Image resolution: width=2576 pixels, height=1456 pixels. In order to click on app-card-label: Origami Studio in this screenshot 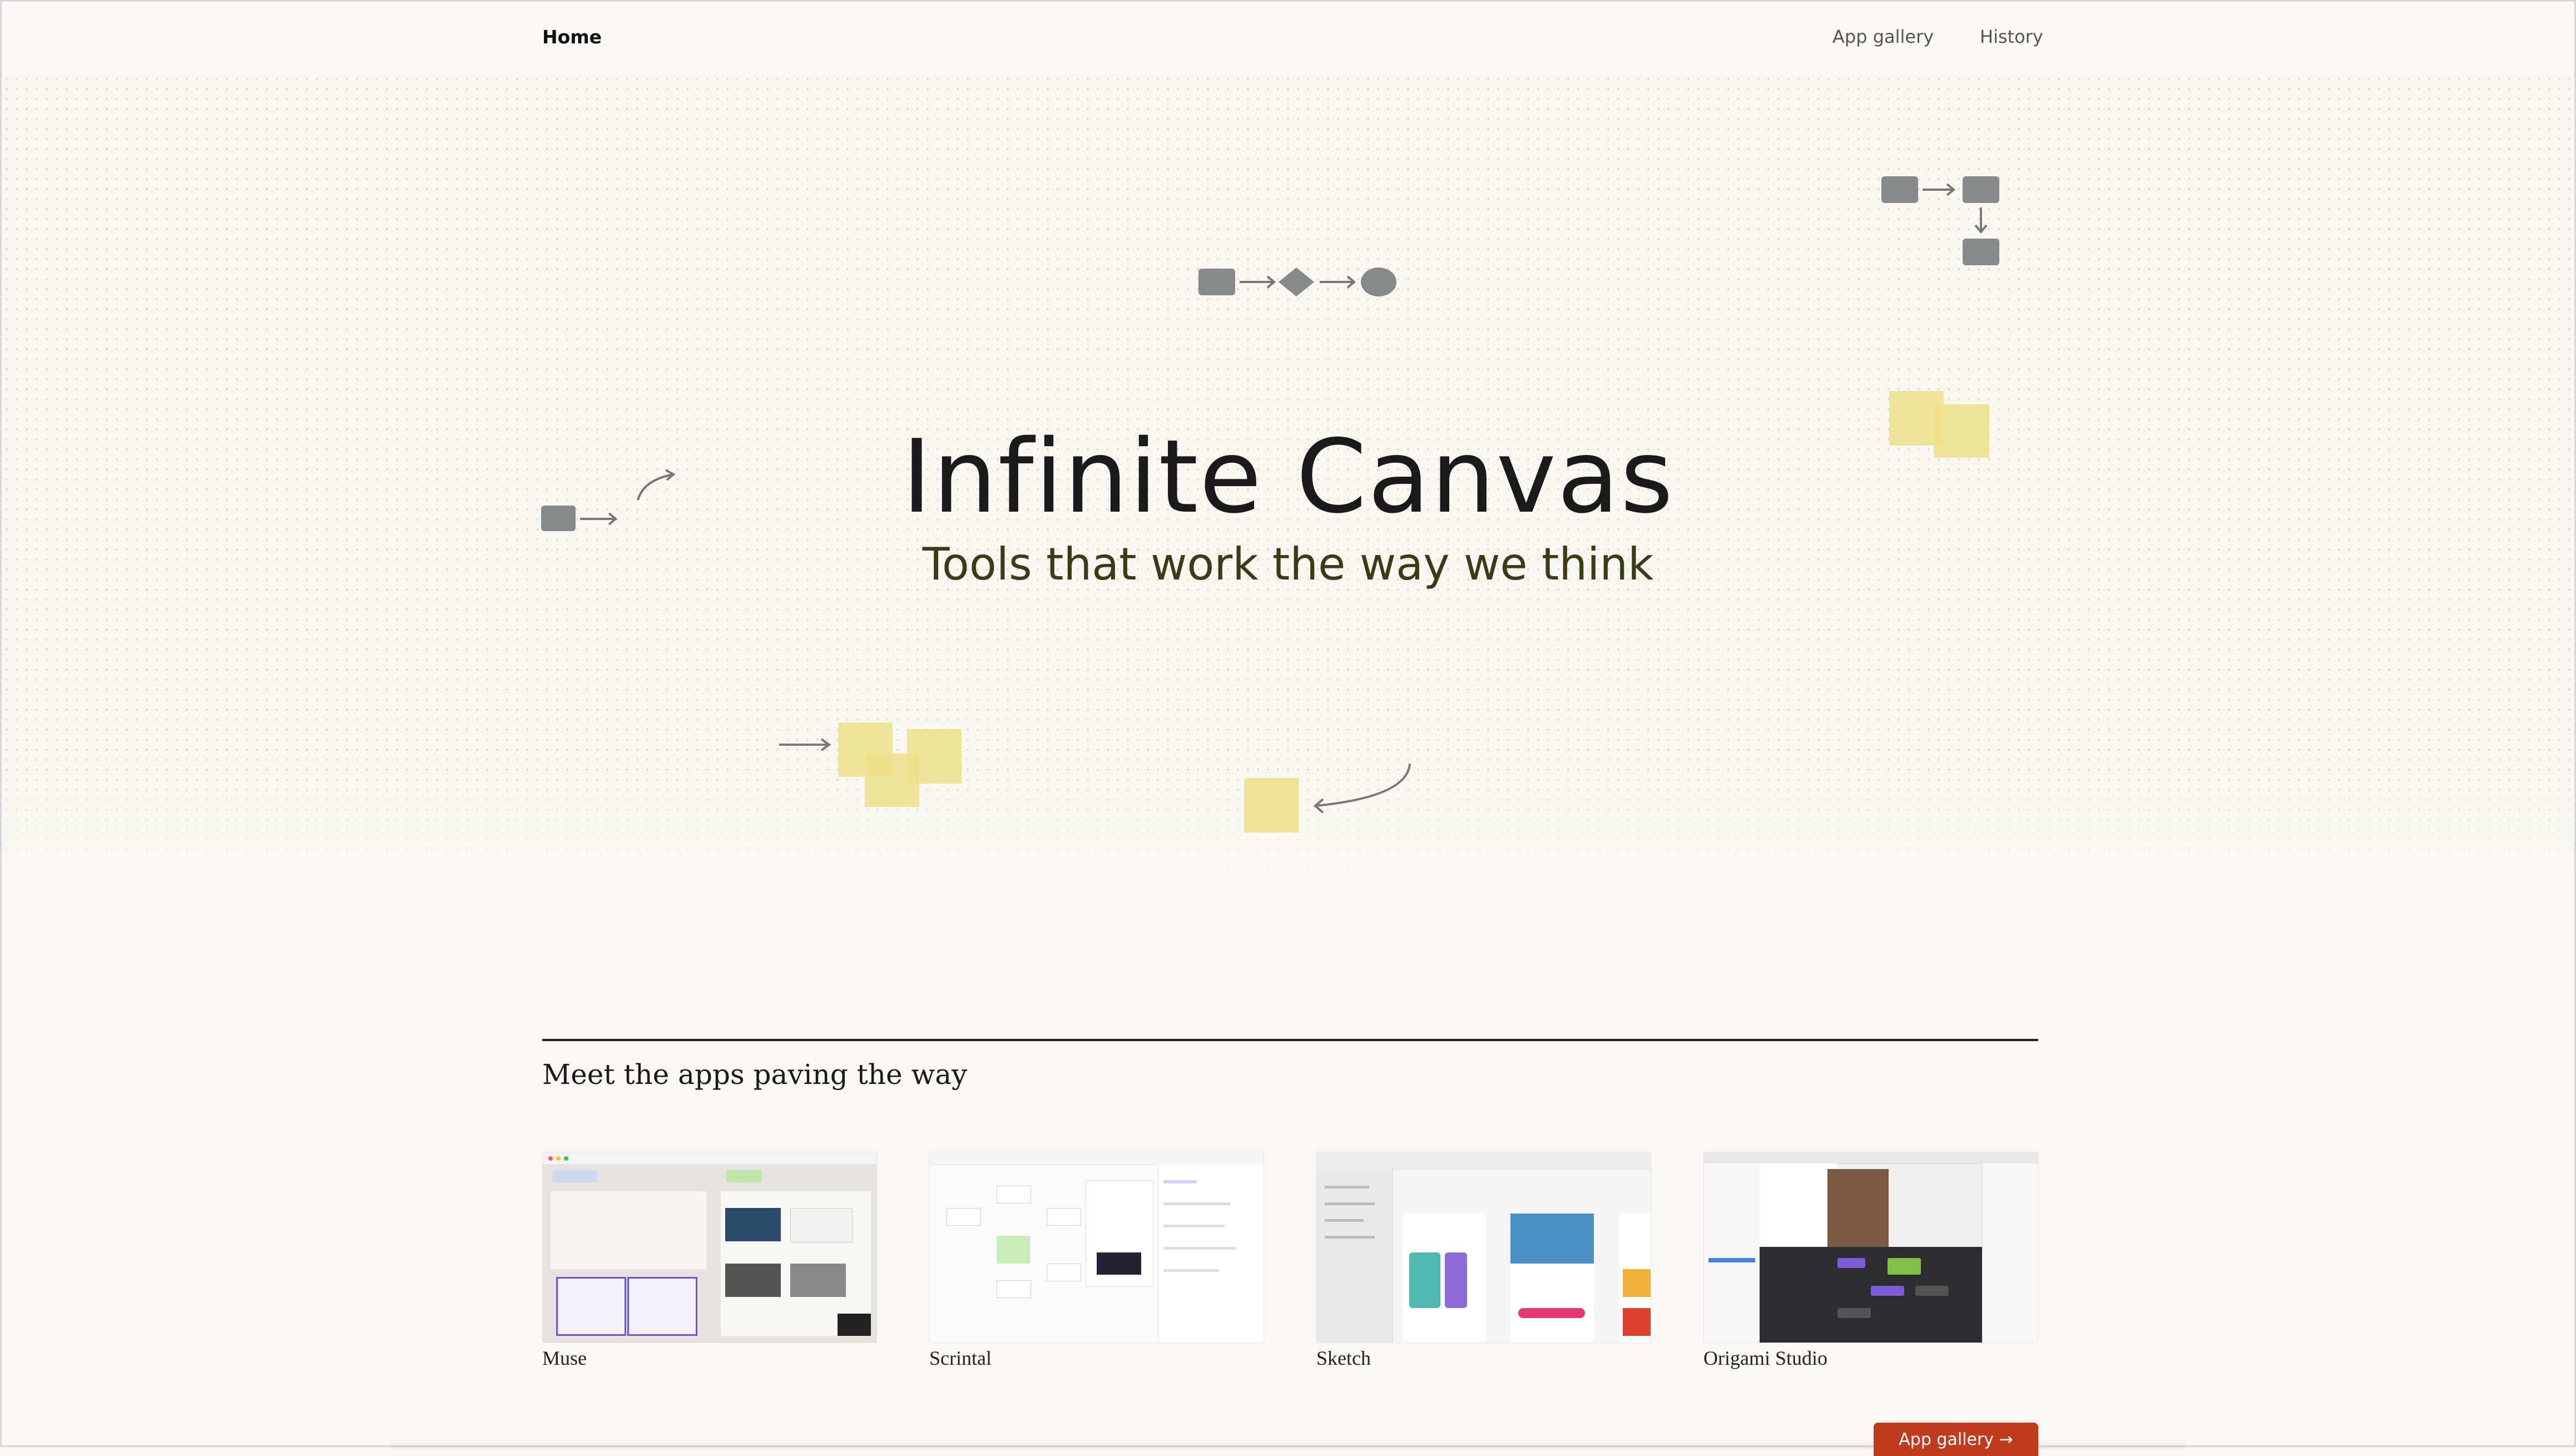, I will do `click(1765, 1358)`.